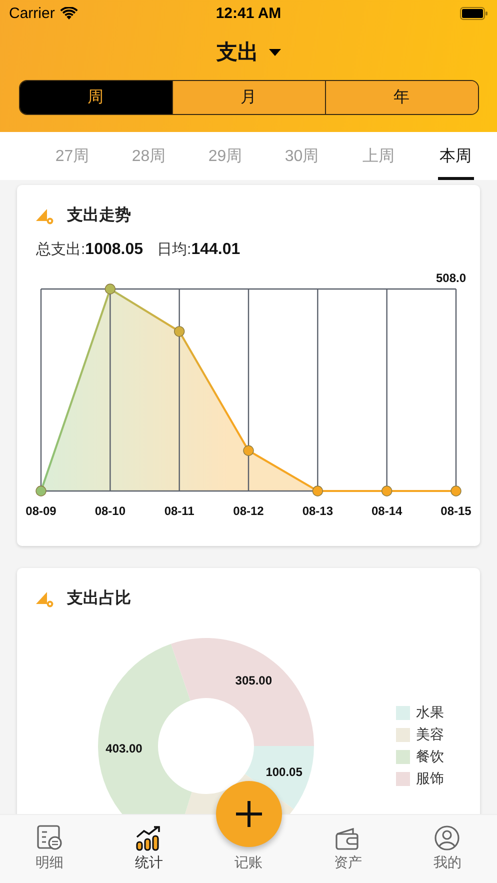  What do you see at coordinates (148, 156) in the screenshot?
I see `week-tab: 28周` at bounding box center [148, 156].